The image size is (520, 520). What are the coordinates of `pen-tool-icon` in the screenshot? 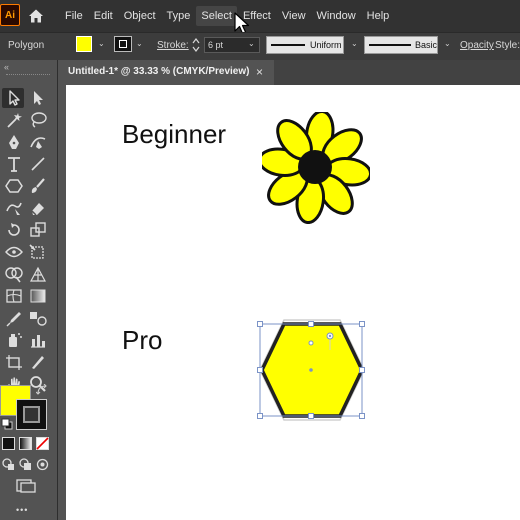 It's located at (14, 142).